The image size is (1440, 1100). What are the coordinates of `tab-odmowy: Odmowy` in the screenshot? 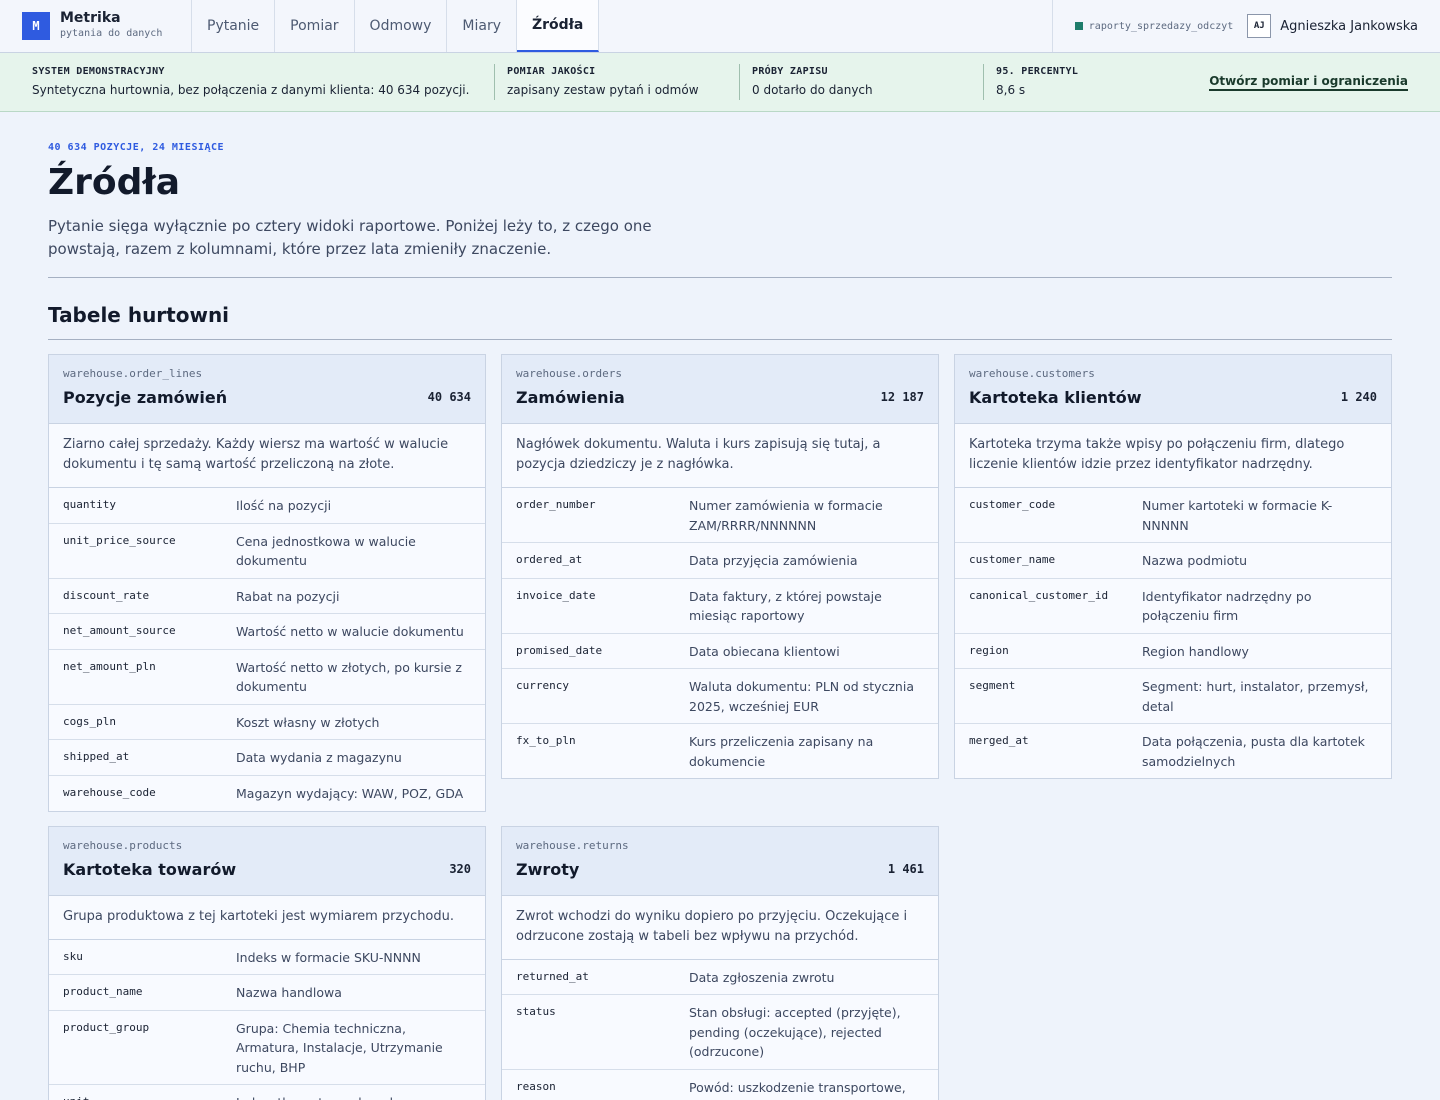 It's located at (401, 26).